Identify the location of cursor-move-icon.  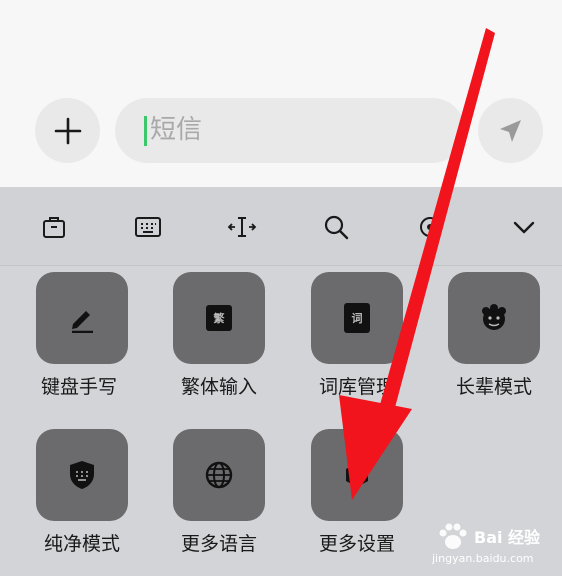
(242, 227).